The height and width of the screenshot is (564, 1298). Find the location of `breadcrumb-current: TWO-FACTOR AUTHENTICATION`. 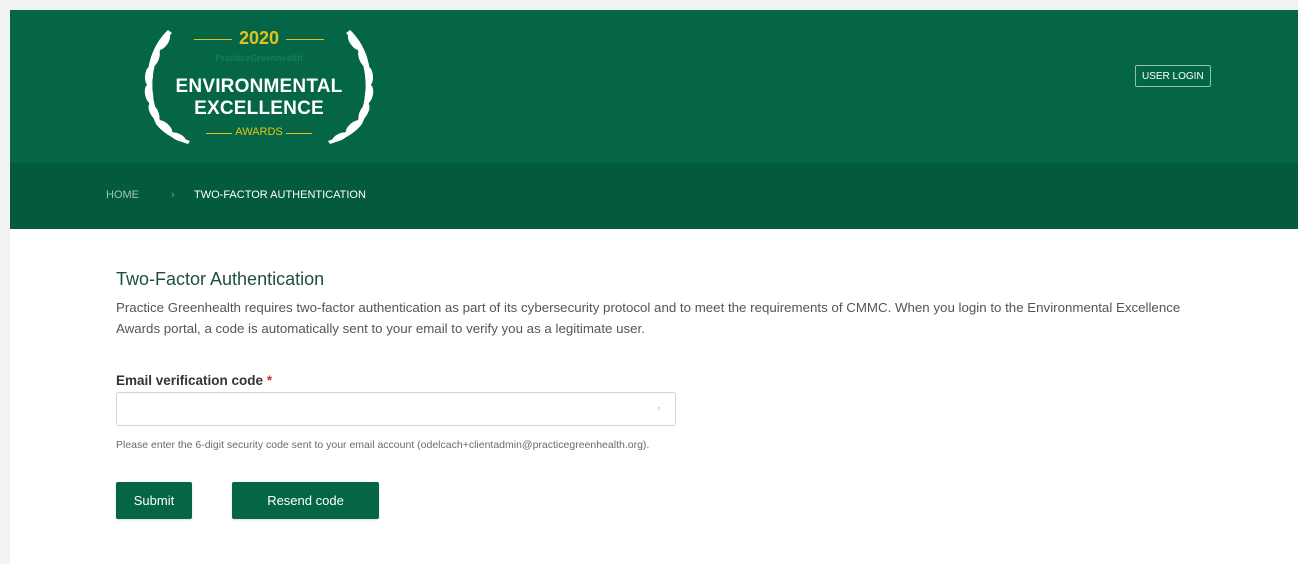

breadcrumb-current: TWO-FACTOR AUTHENTICATION is located at coordinates (280, 195).